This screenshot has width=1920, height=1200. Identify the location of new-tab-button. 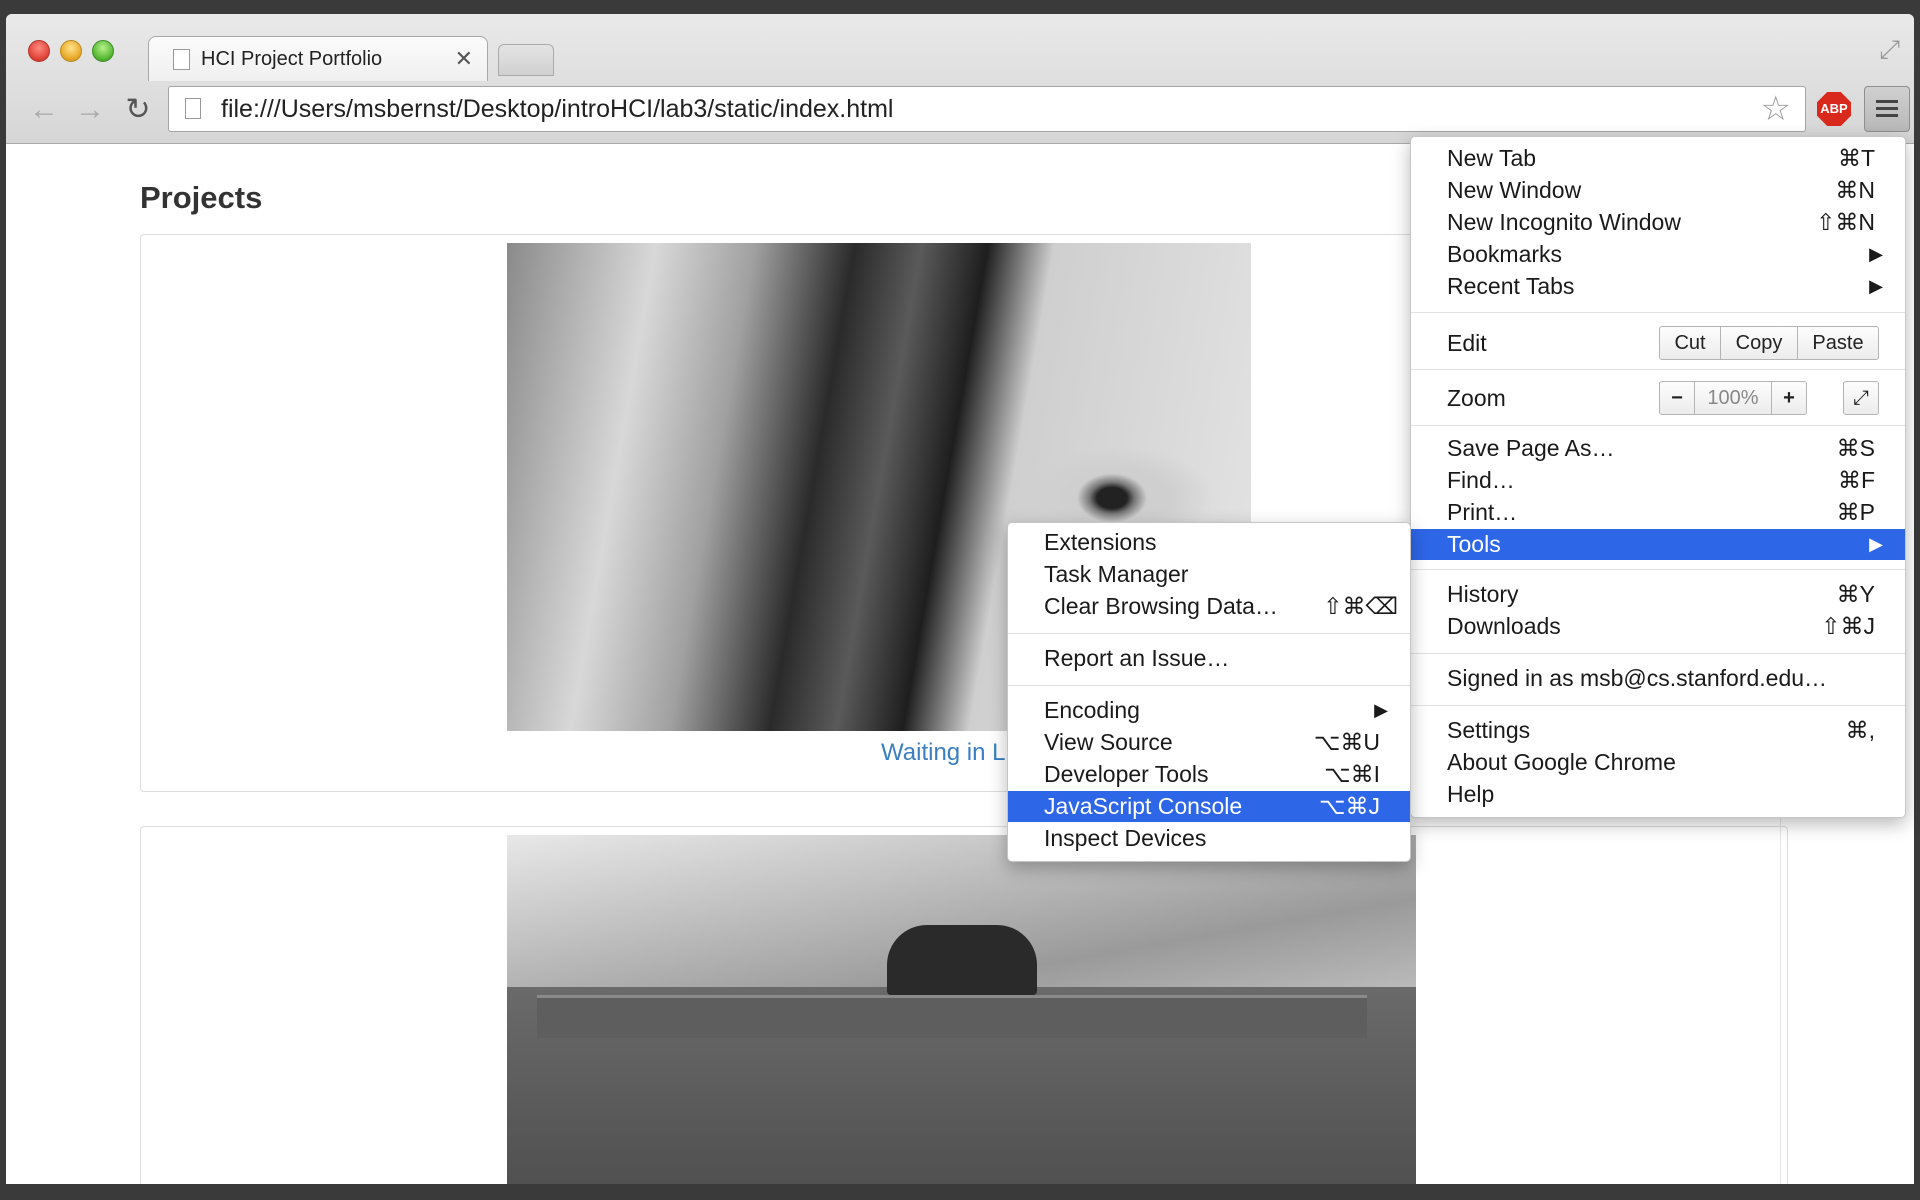
(526, 60).